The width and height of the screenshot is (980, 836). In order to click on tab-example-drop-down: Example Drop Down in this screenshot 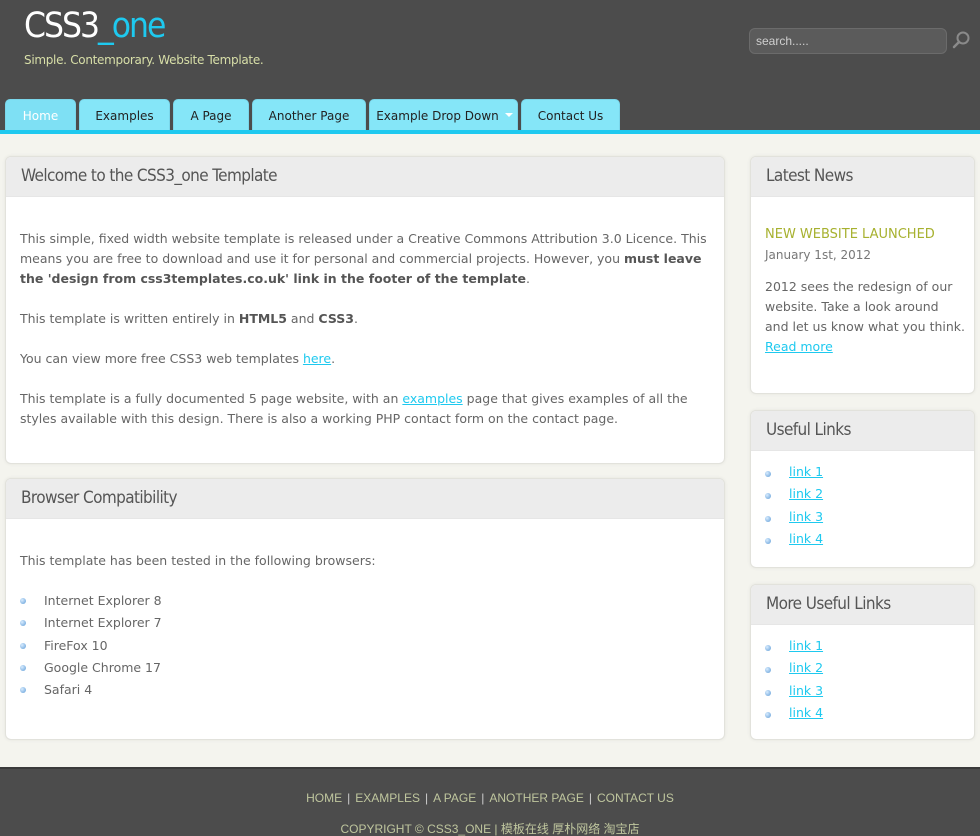, I will do `click(443, 115)`.